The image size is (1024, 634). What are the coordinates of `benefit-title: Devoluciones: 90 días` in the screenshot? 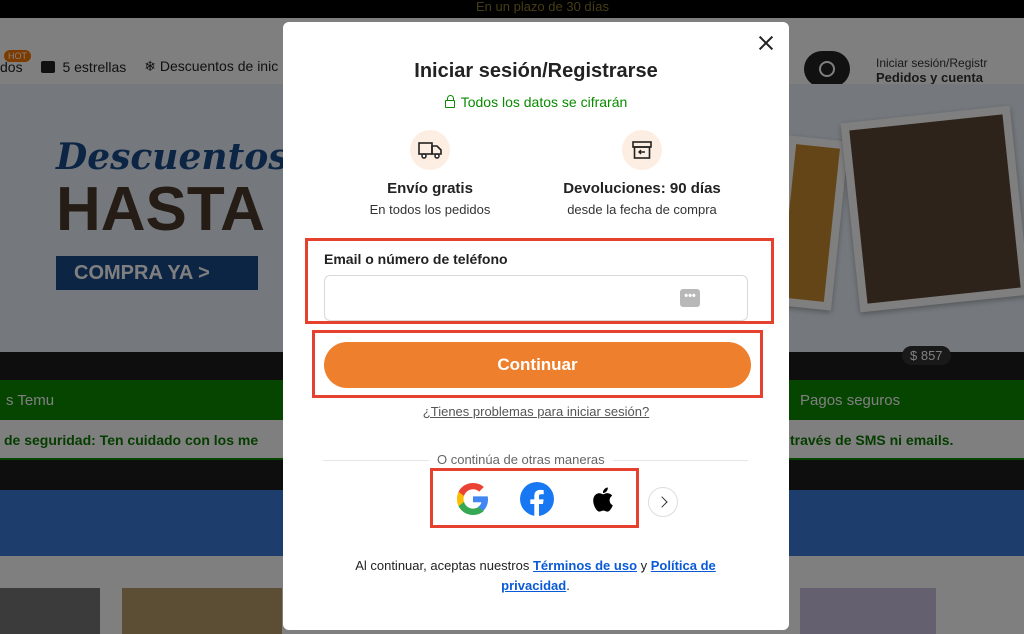 It's located at (642, 188).